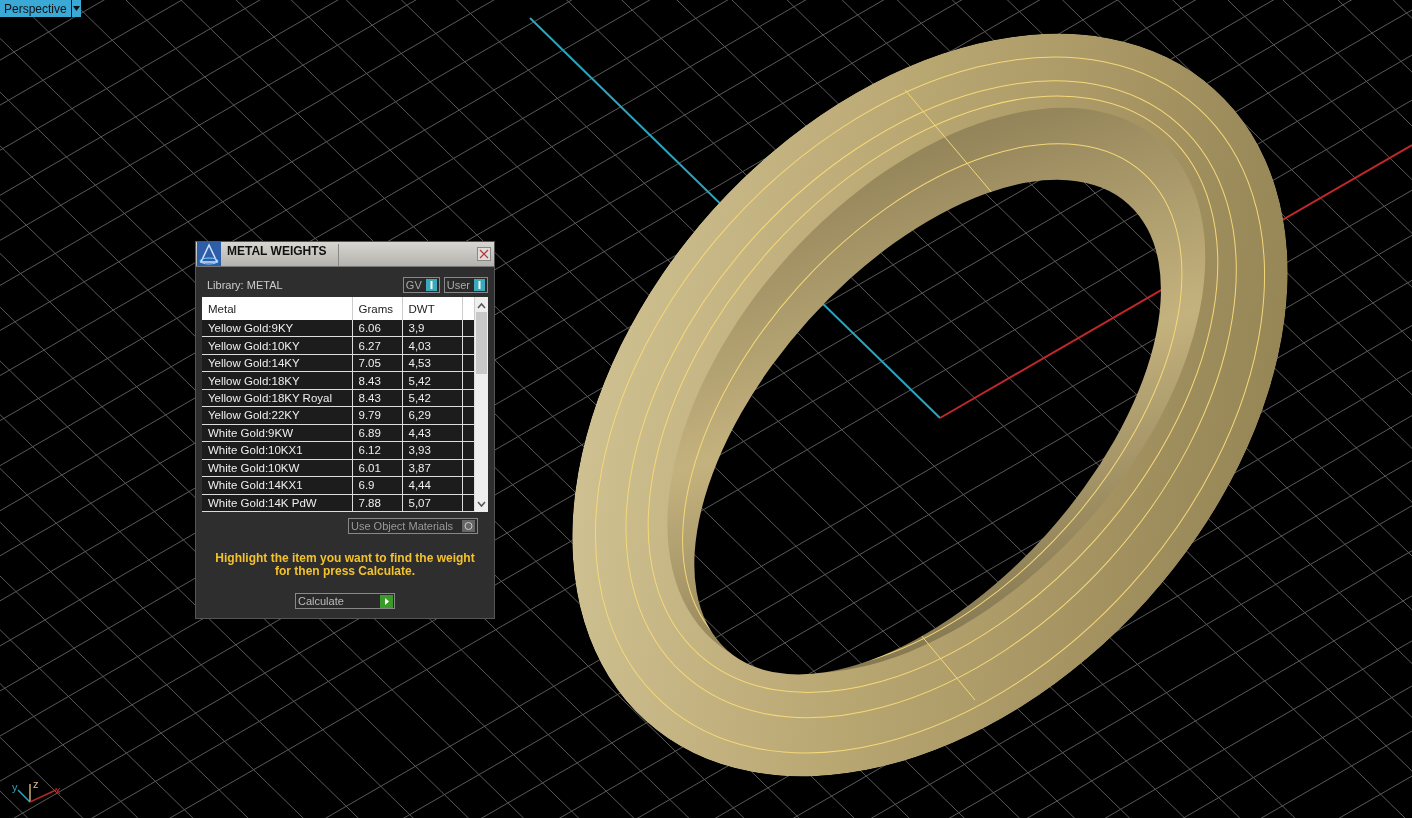  Describe the element at coordinates (277, 328) in the screenshot. I see `table-cell: Yellow Gold:9KY` at that location.